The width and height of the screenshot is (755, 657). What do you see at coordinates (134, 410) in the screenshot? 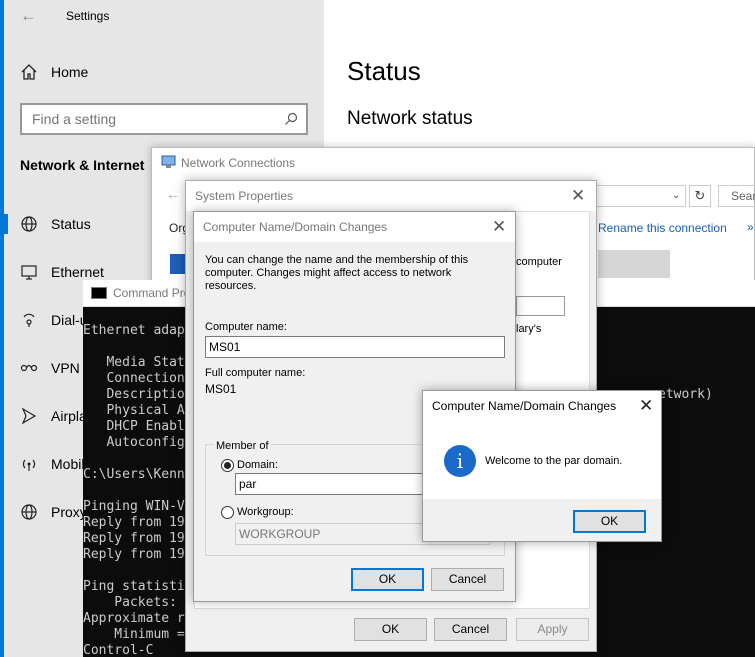
I see `terminal-line: Physical A` at bounding box center [134, 410].